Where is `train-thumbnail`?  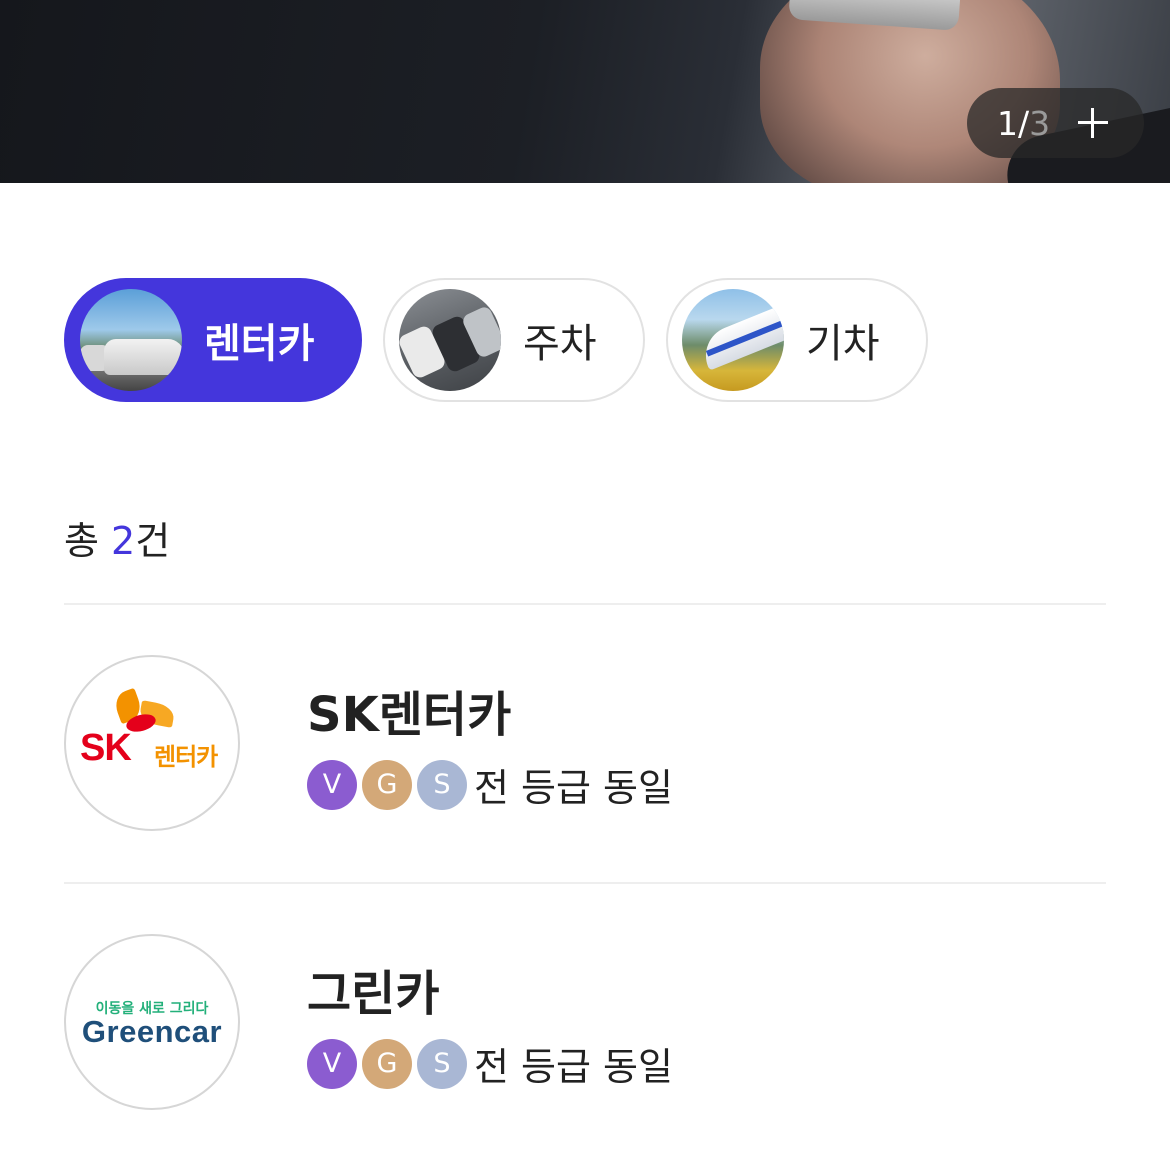
train-thumbnail is located at coordinates (733, 340).